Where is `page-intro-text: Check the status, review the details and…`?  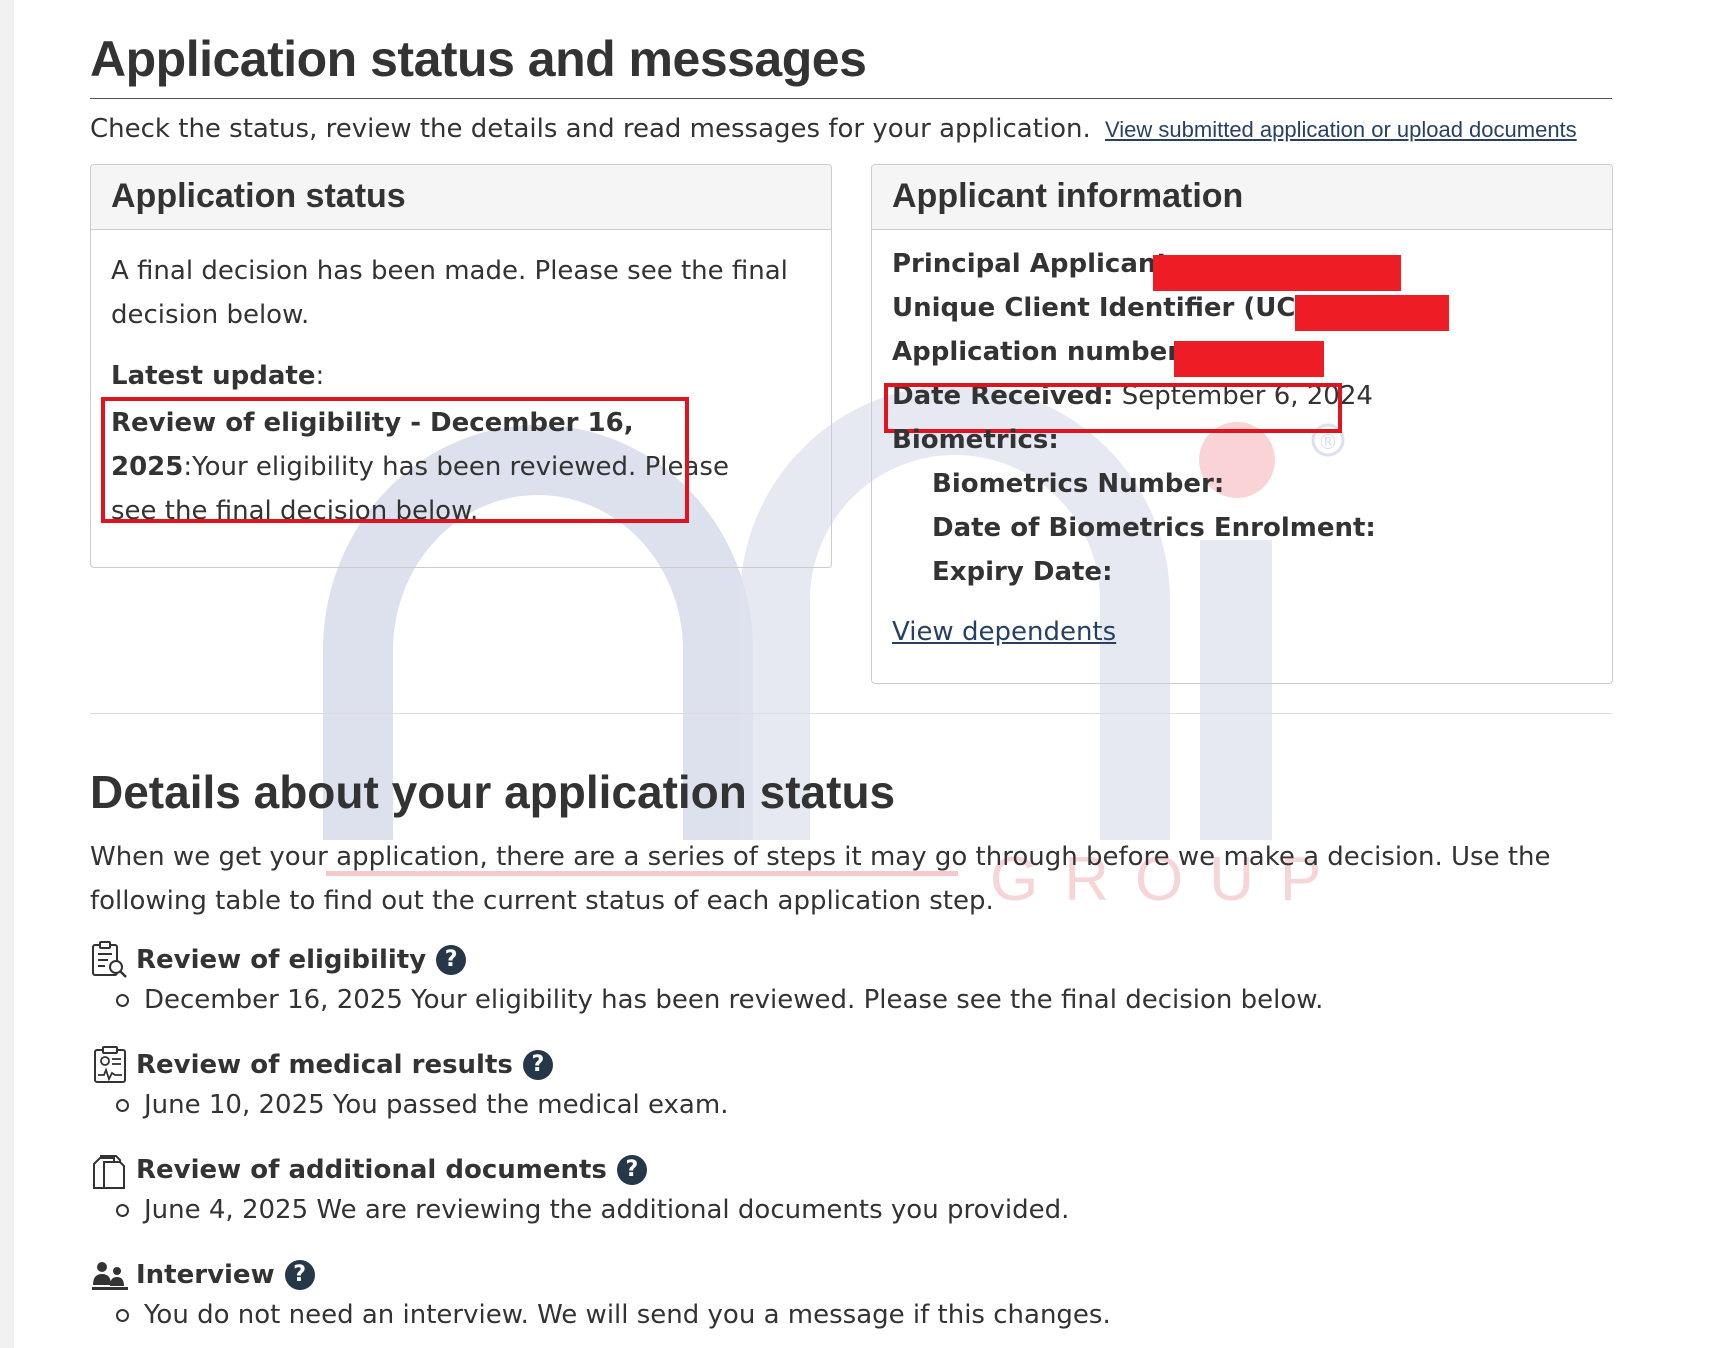 page-intro-text: Check the status, review the details and… is located at coordinates (590, 129).